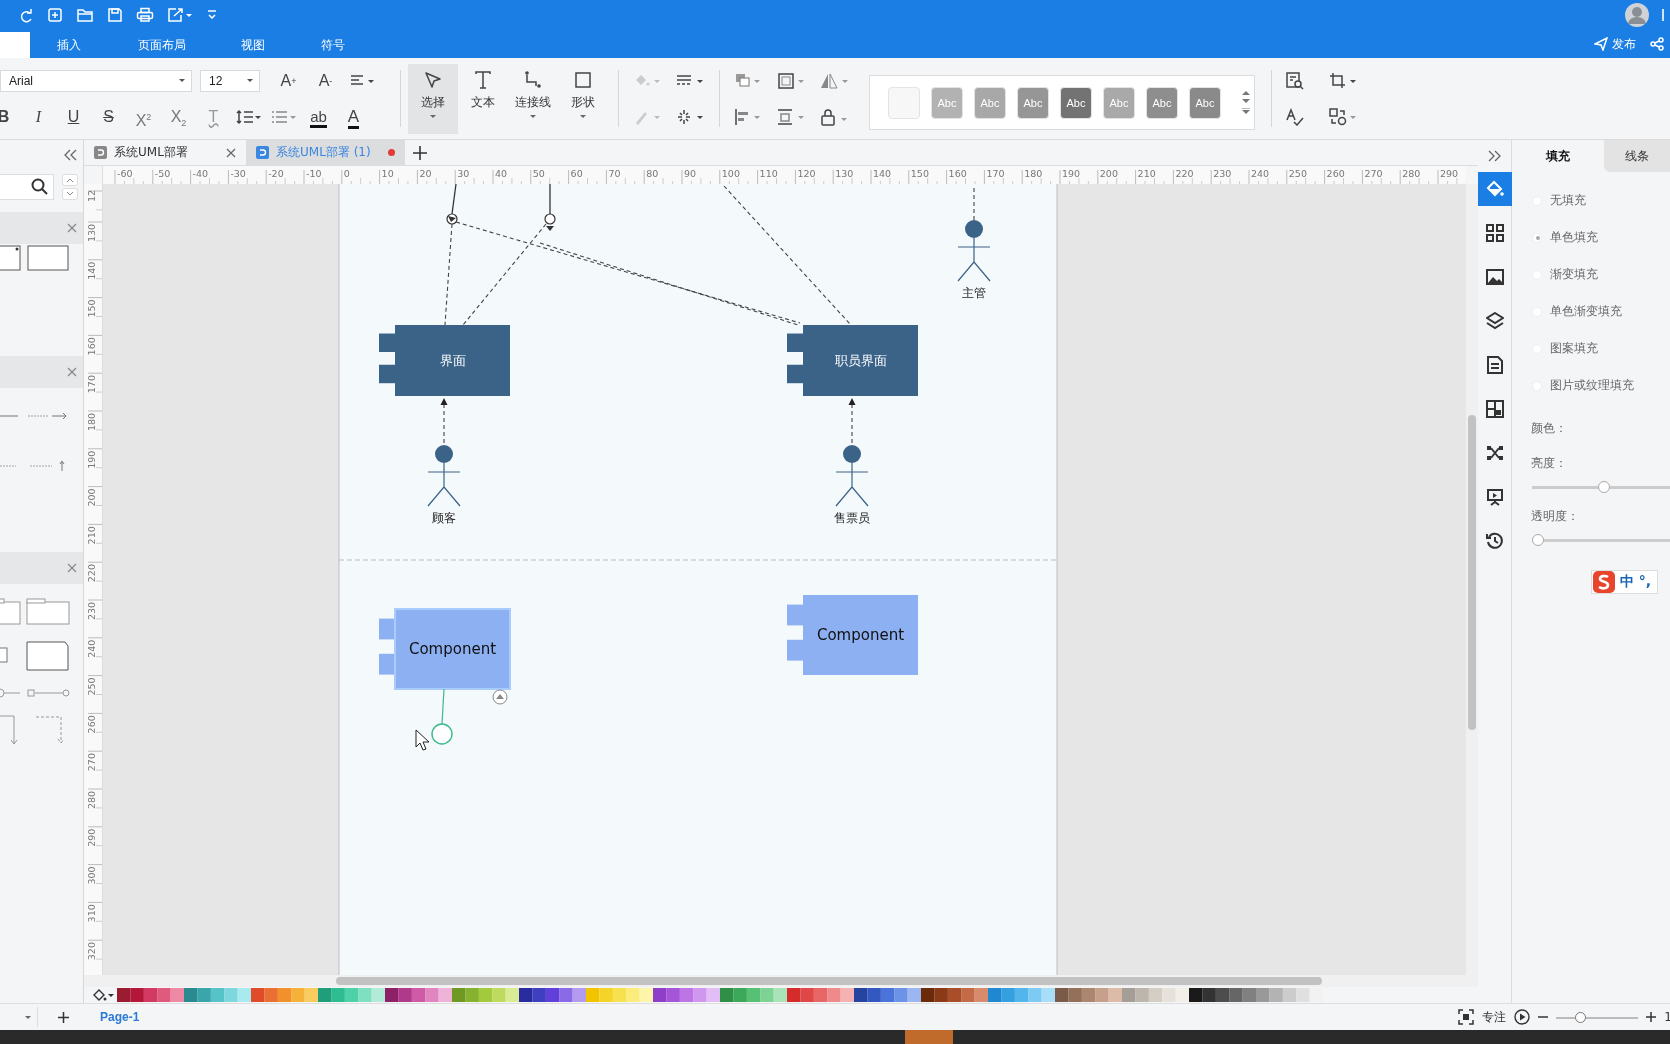 This screenshot has width=1670, height=1044. Describe the element at coordinates (1494, 1017) in the screenshot. I see `focus-mode-label: 专注` at that location.